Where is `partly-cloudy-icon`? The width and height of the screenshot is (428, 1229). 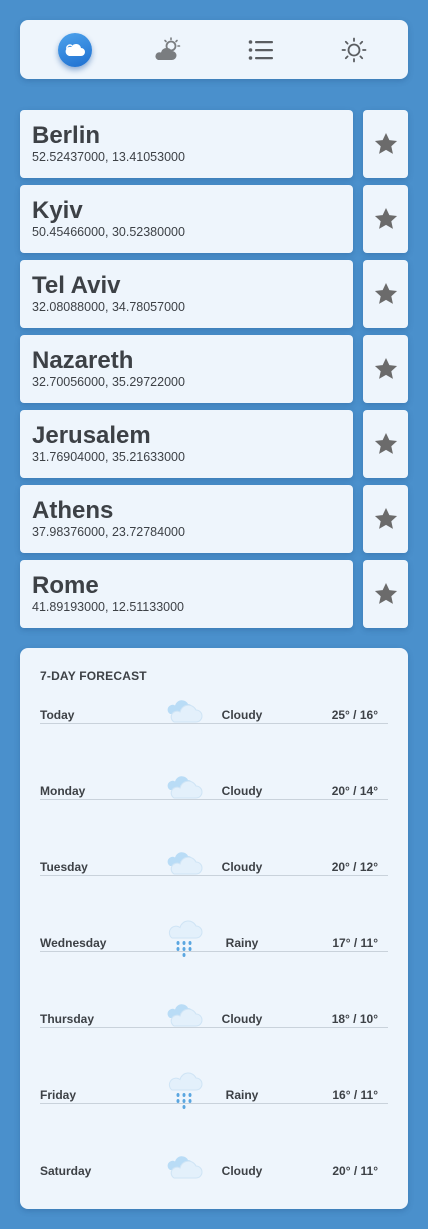
partly-cloudy-icon is located at coordinates (167, 48).